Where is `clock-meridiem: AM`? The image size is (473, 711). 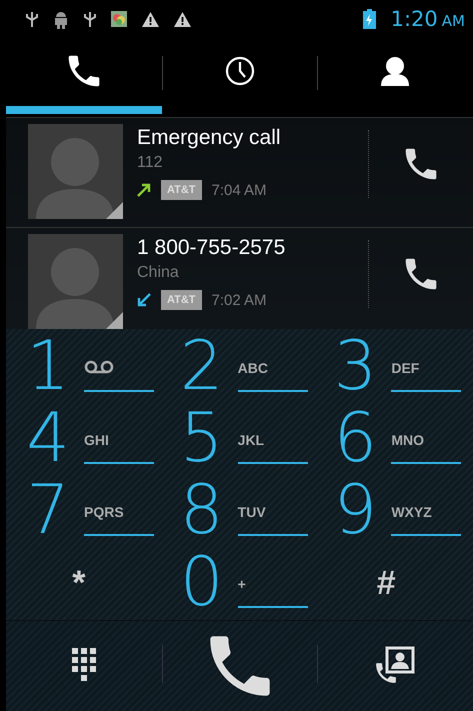
clock-meridiem: AM is located at coordinates (453, 21).